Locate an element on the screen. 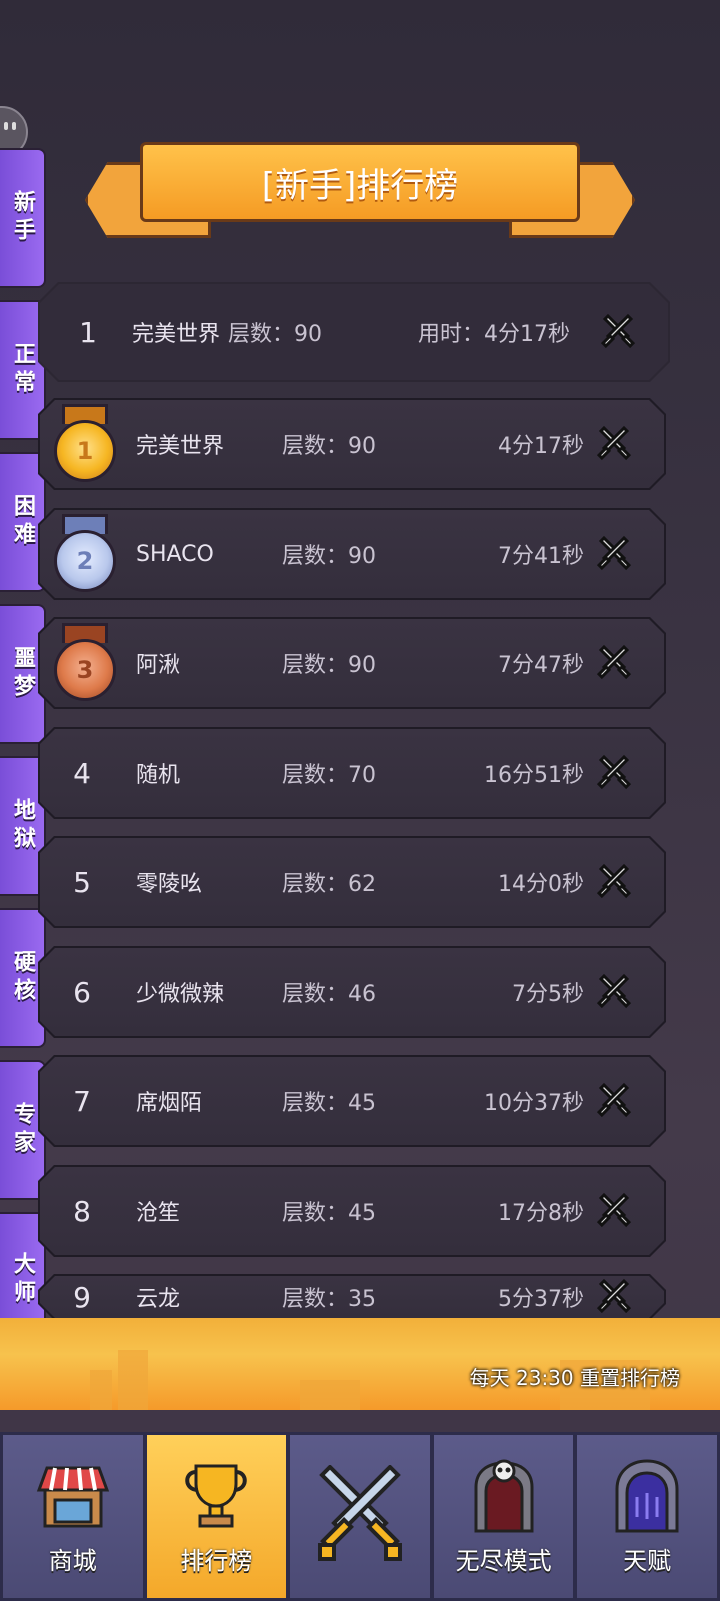 This screenshot has width=720, height=1601. floor-count: 层数：70 is located at coordinates (329, 775).